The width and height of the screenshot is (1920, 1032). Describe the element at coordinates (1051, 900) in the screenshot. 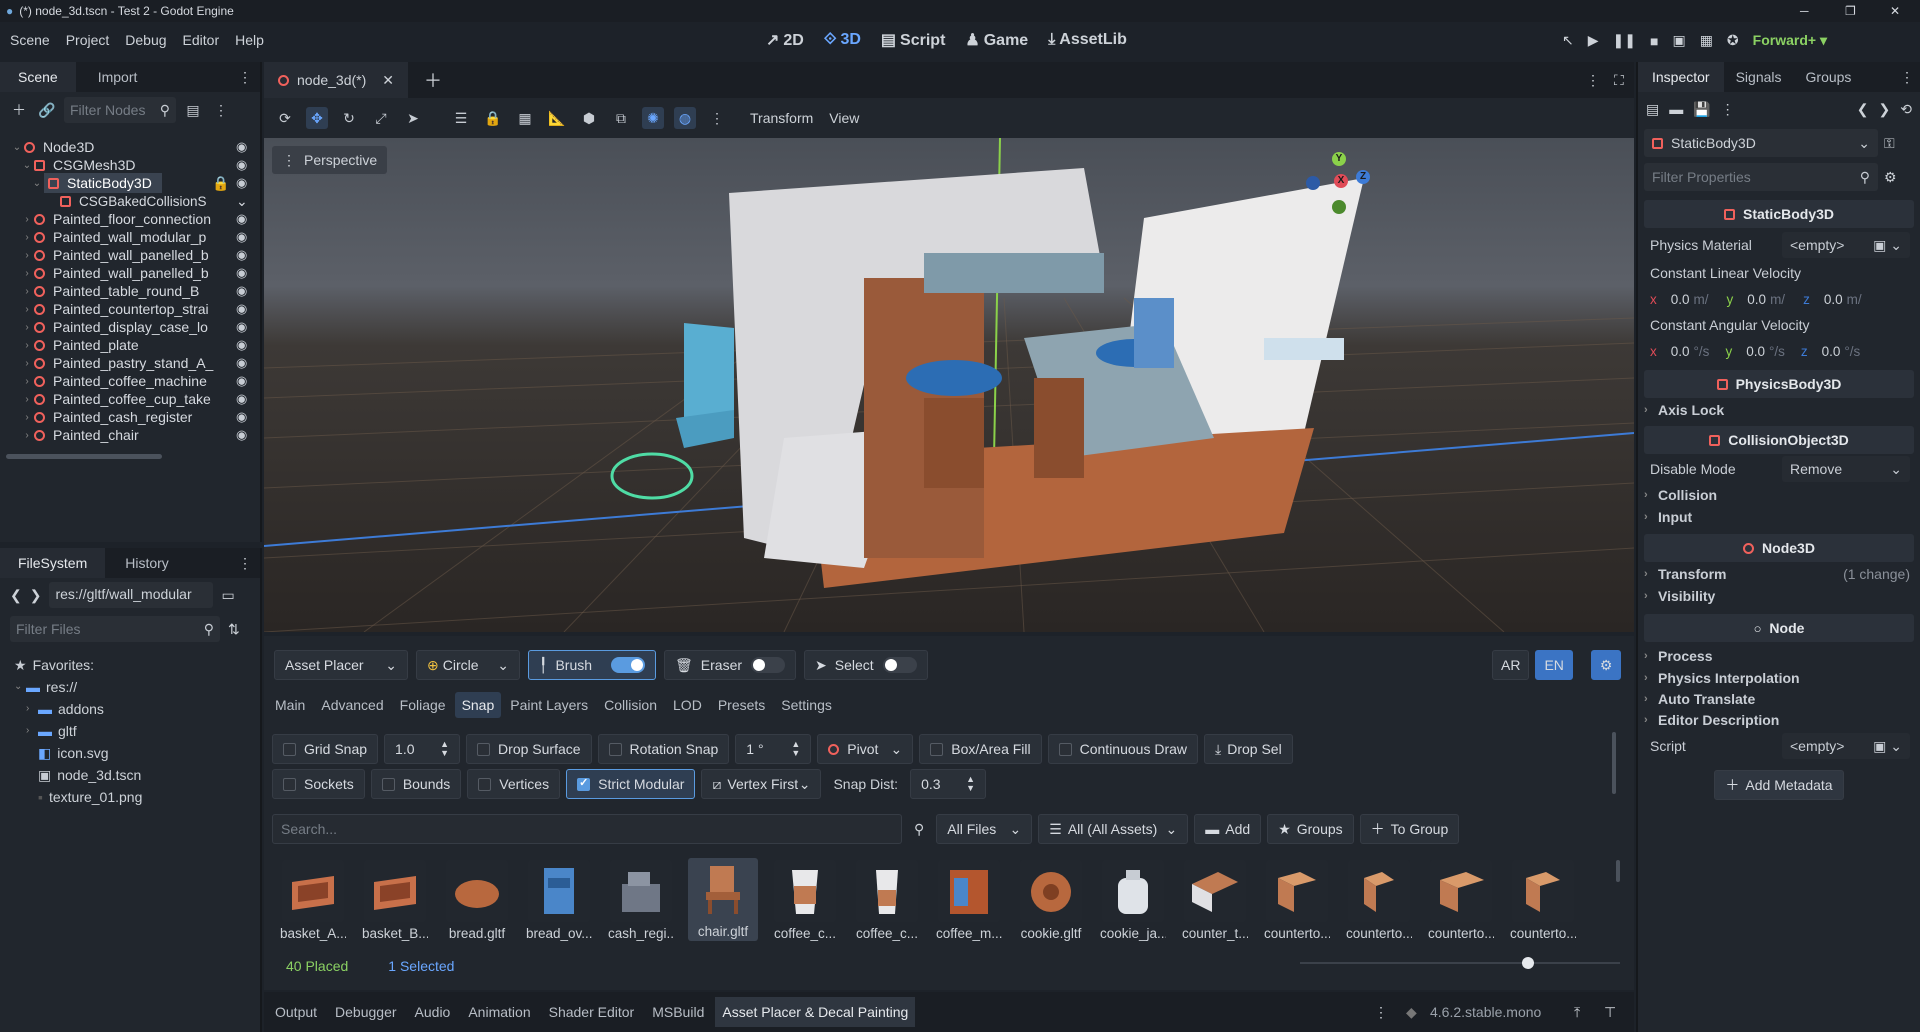

I see `asset-tile: cookie.gltf` at that location.